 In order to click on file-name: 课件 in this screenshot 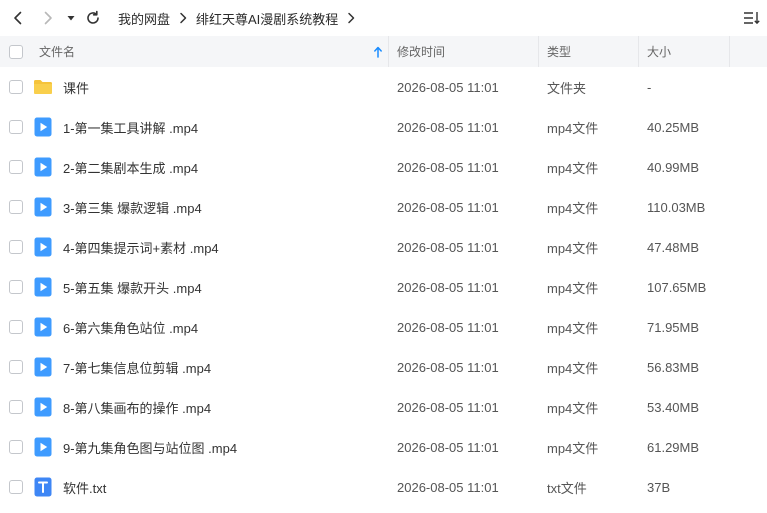, I will do `click(76, 87)`.